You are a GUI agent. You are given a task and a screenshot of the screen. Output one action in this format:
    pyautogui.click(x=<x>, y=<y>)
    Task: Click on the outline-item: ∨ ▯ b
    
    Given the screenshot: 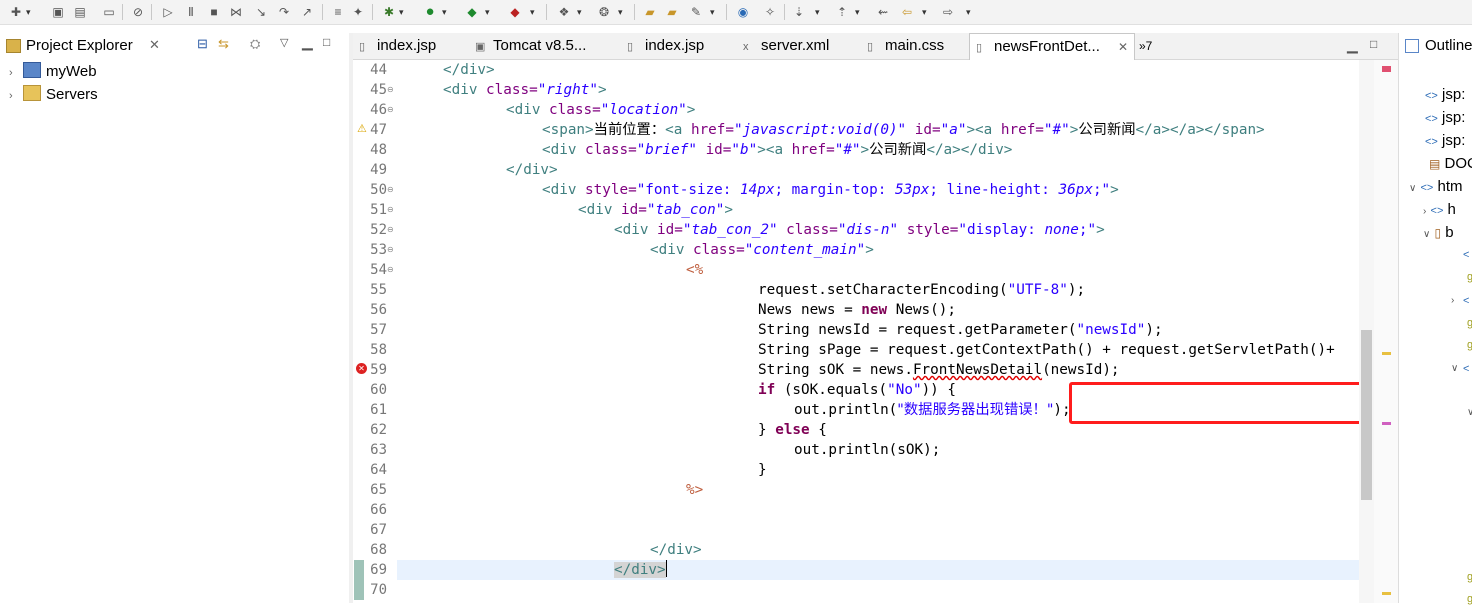 What is the action you would take?
    pyautogui.click(x=1438, y=233)
    